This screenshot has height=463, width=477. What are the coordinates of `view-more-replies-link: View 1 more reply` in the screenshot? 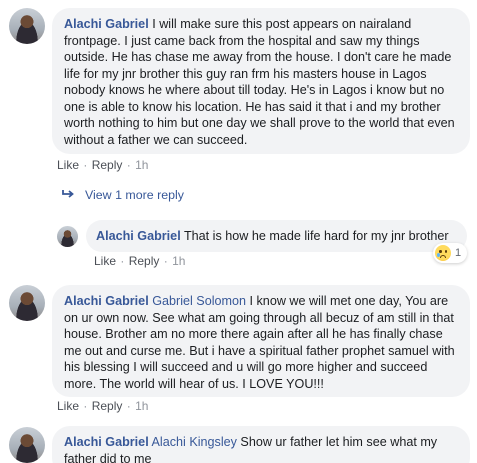 It's located at (123, 195).